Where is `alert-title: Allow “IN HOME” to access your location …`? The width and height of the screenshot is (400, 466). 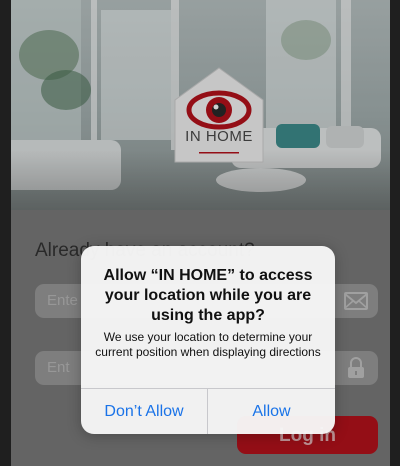 alert-title: Allow “IN HOME” to access your location … is located at coordinates (208, 295).